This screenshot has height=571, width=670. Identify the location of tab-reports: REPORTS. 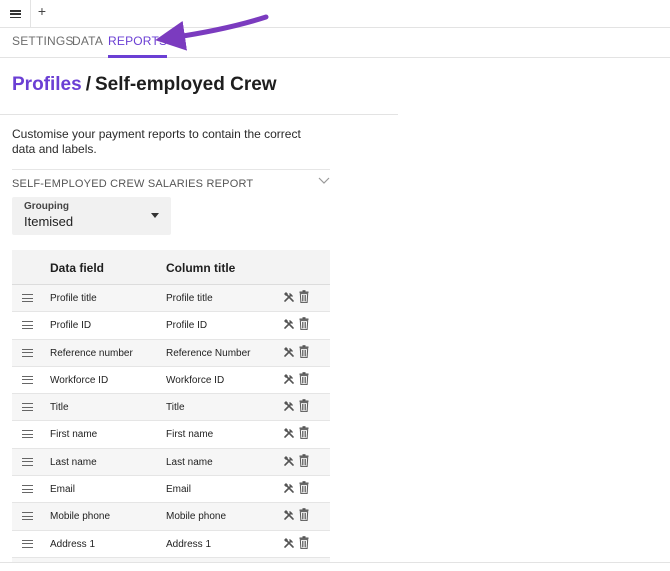
(138, 46).